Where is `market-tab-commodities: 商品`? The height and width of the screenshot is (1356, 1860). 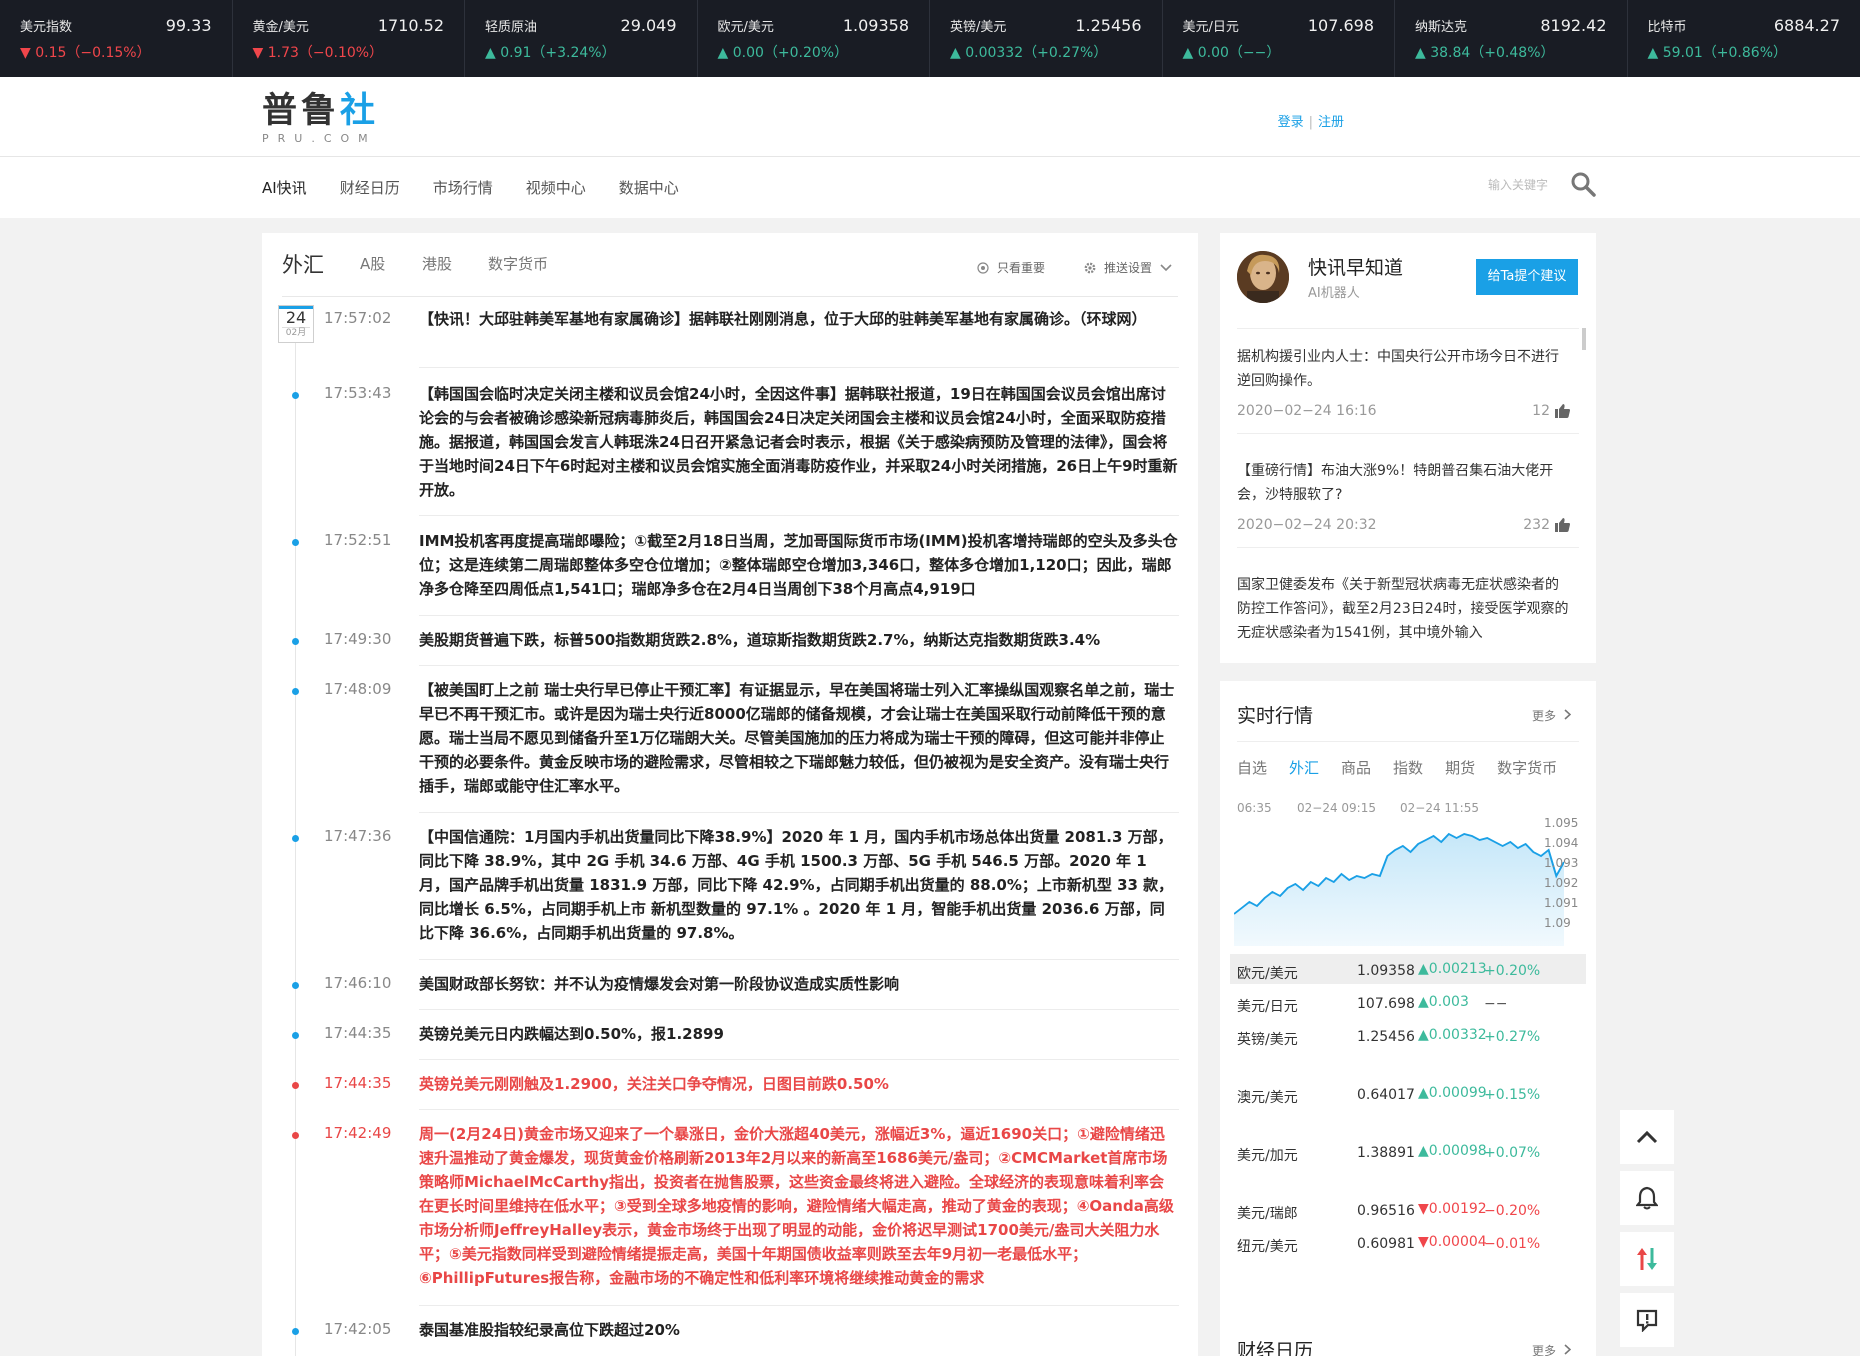
market-tab-commodities: 商品 is located at coordinates (1356, 767).